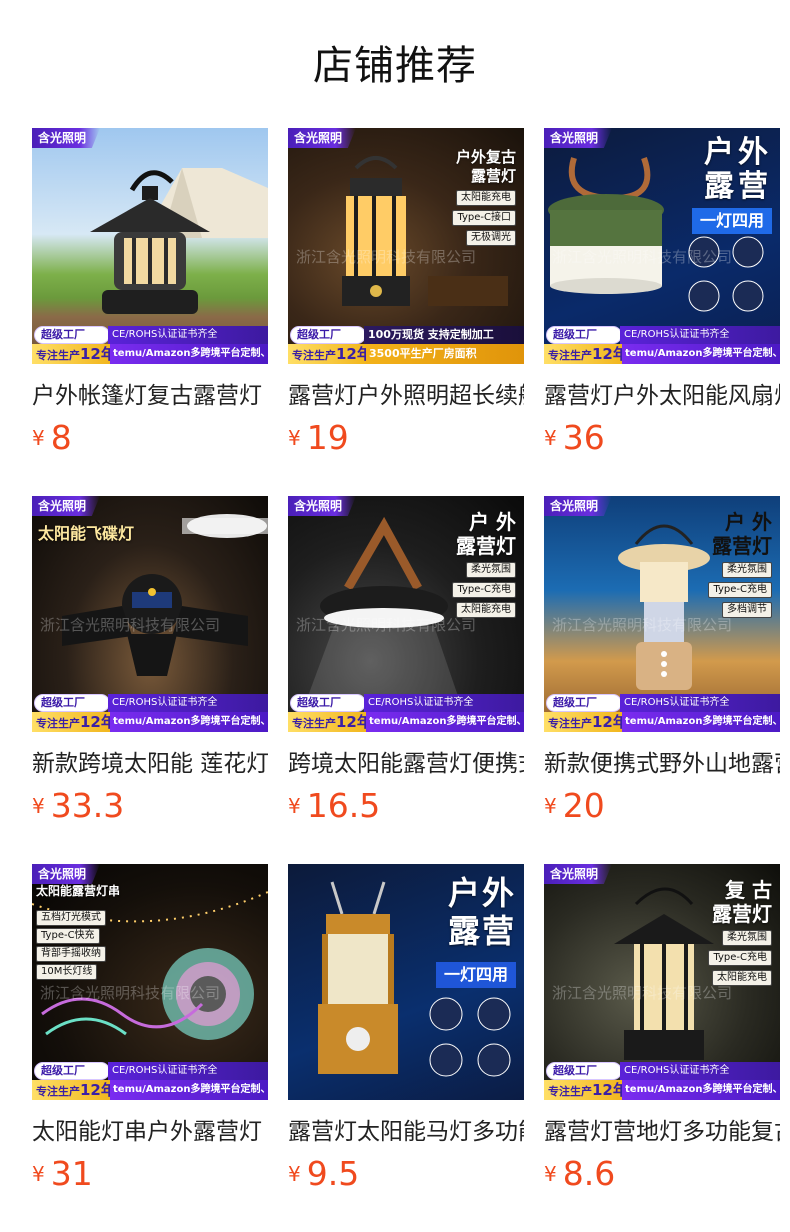 The height and width of the screenshot is (1232, 790). I want to click on product-name: 太阳能灯串户外露营灯, so click(150, 1132).